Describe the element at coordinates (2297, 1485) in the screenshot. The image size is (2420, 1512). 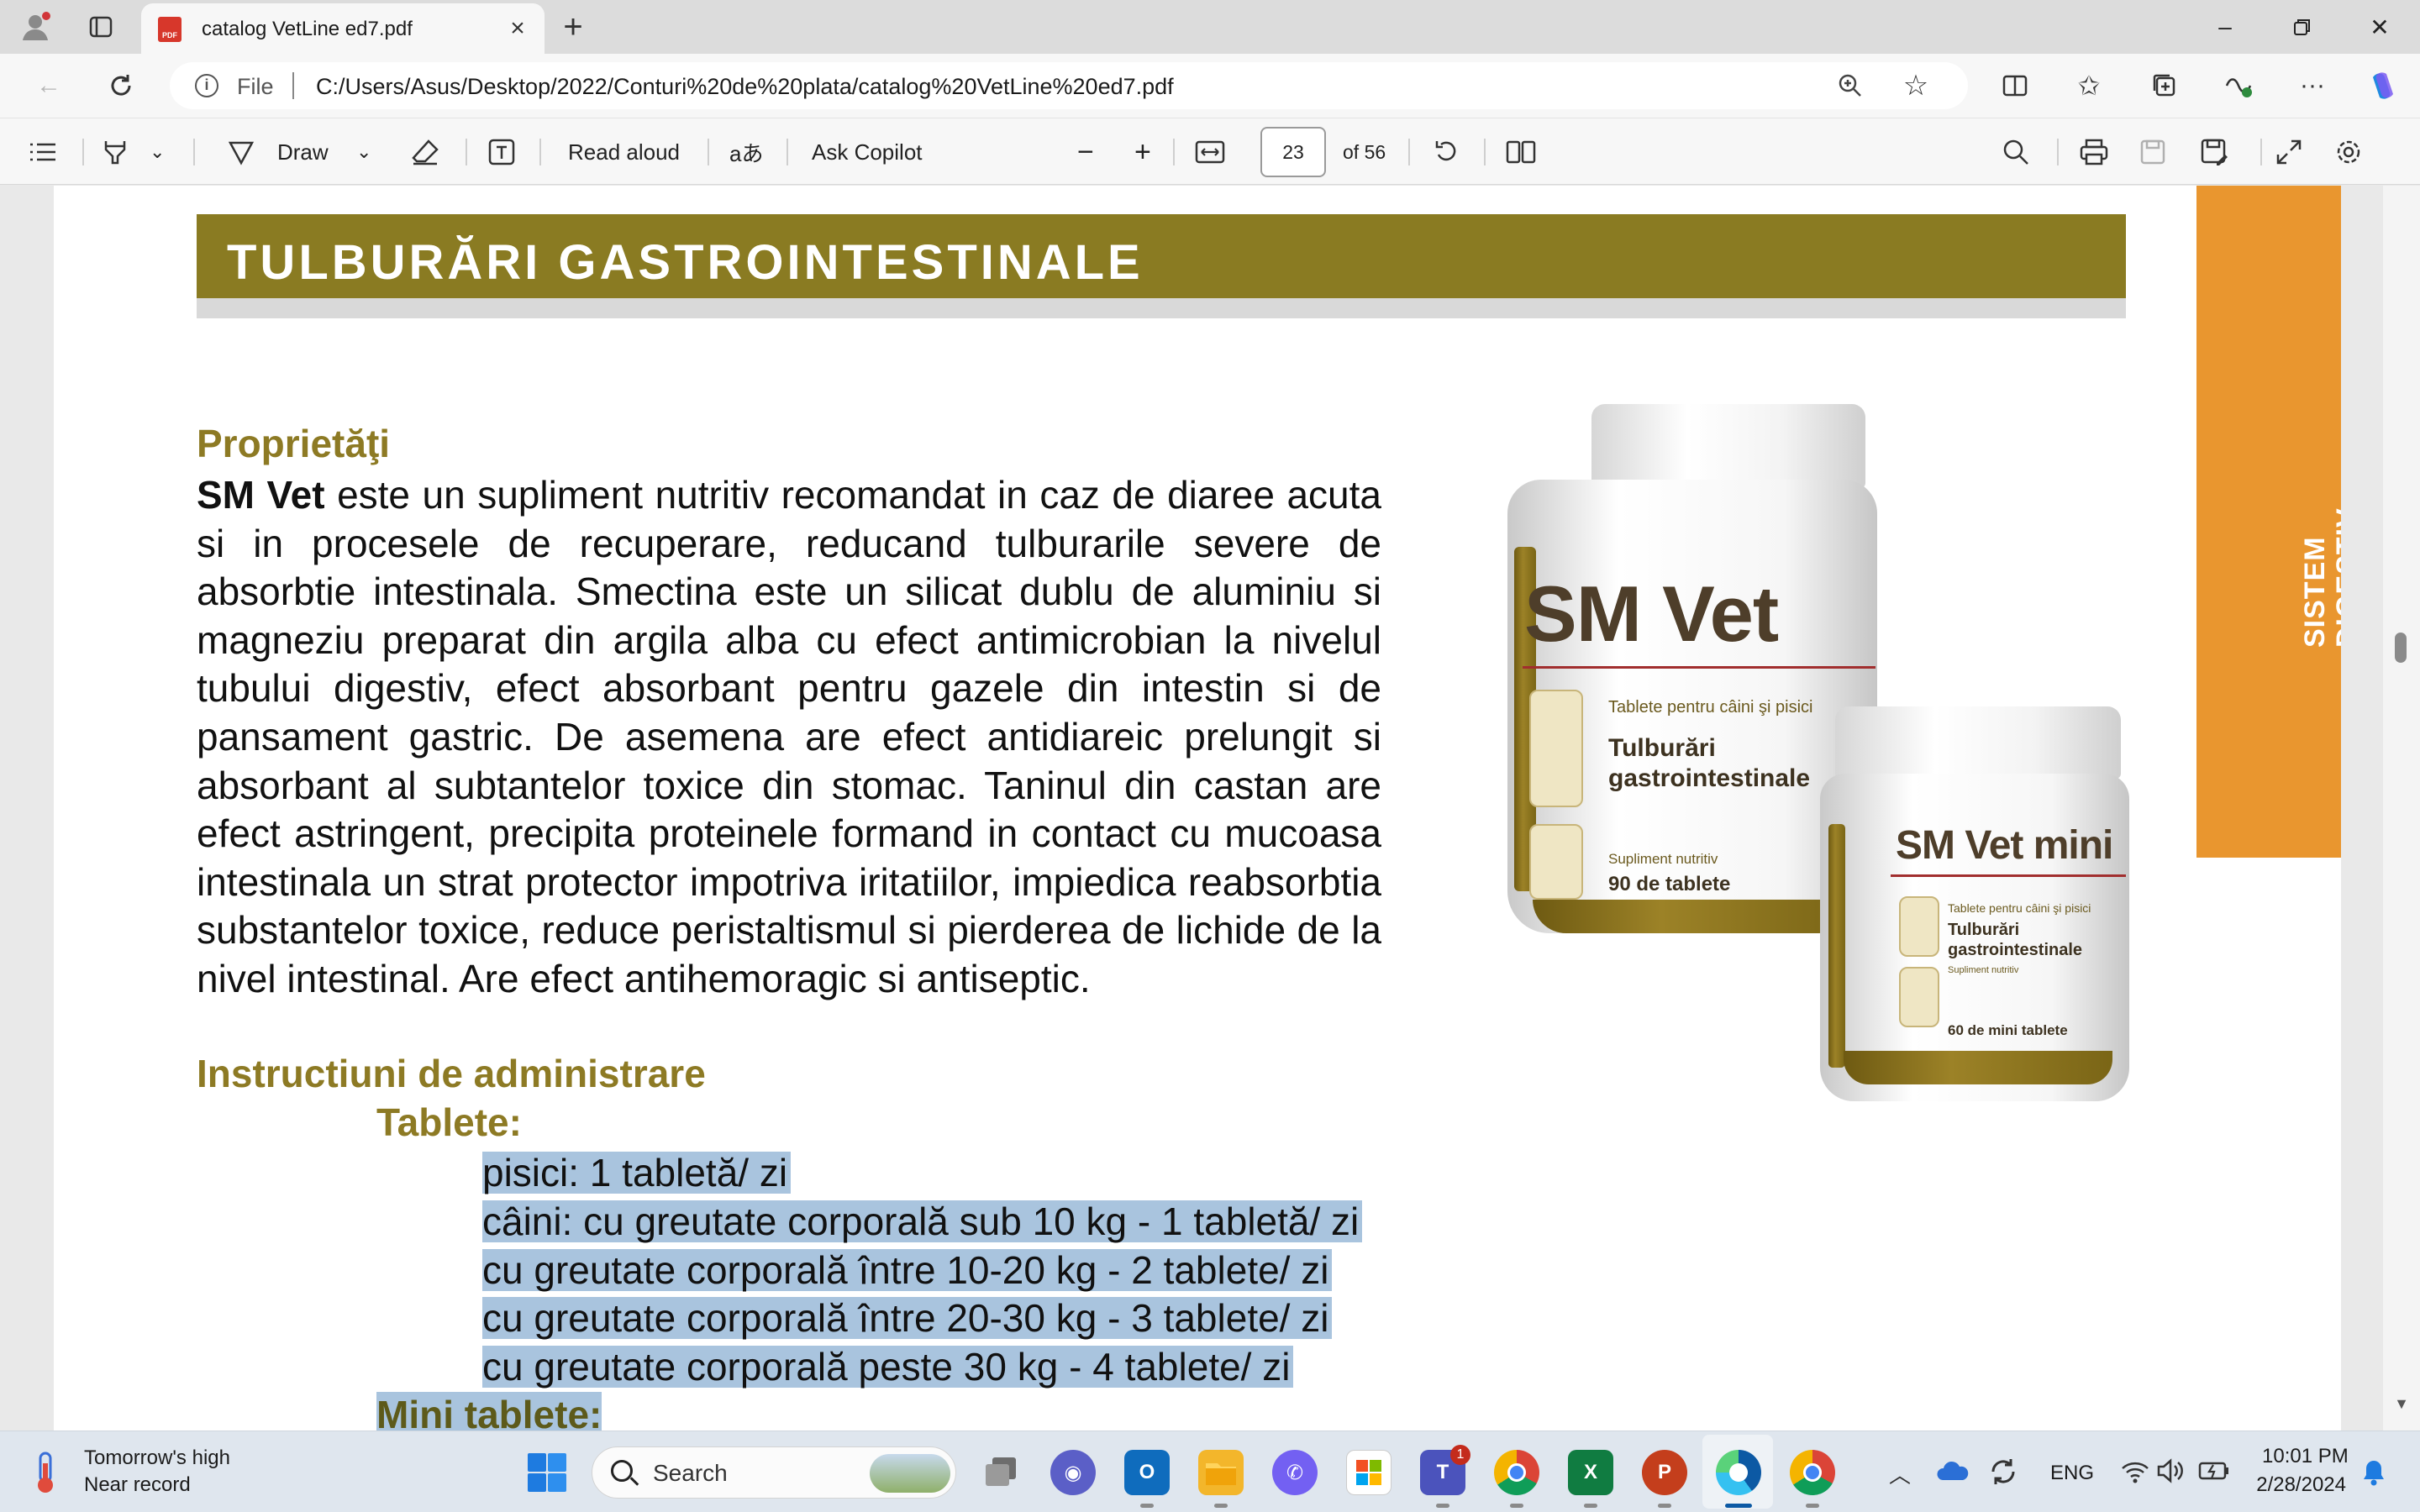
I see `clock-date: 2/28/2024` at that location.